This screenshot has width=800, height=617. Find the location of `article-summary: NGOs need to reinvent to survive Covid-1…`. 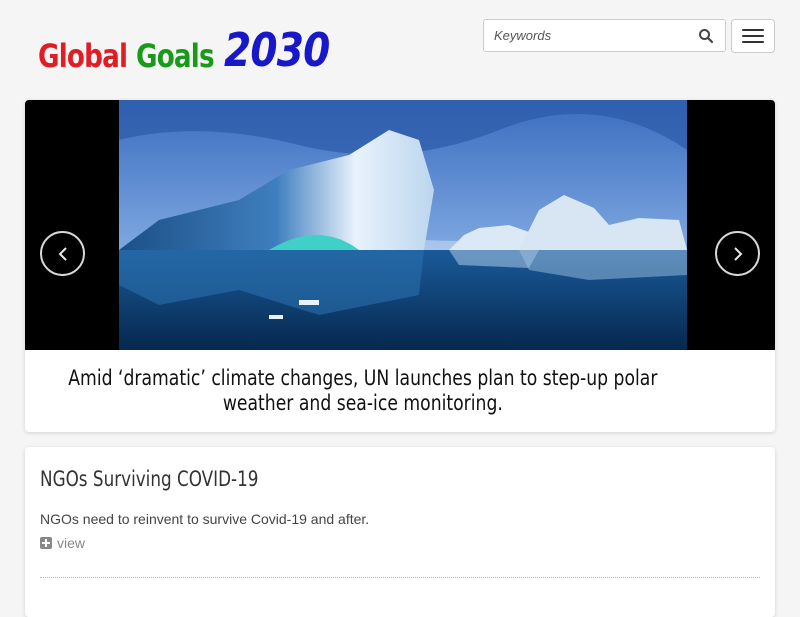

article-summary: NGOs need to reinvent to survive Covid-1… is located at coordinates (205, 519).